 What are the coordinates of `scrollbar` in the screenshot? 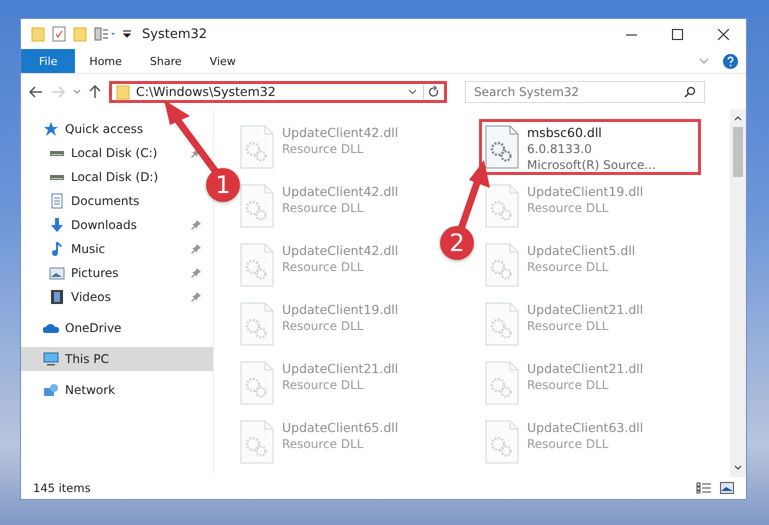 It's located at (738, 293).